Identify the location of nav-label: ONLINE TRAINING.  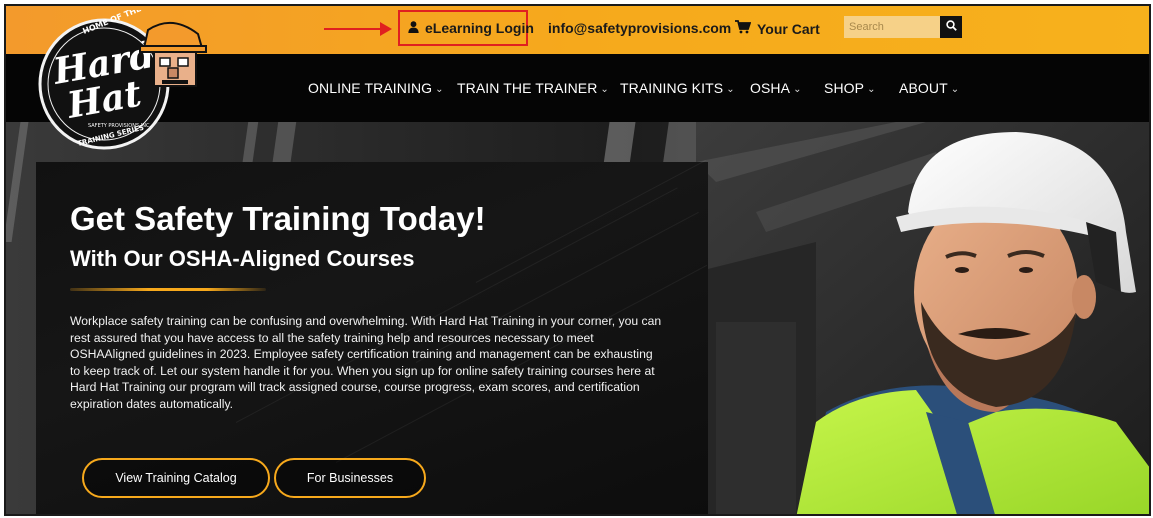
(370, 88).